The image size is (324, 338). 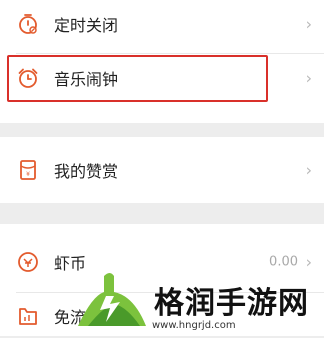 What do you see at coordinates (162, 24) in the screenshot?
I see `sleep-timer-row: 定时关闭 ›` at bounding box center [162, 24].